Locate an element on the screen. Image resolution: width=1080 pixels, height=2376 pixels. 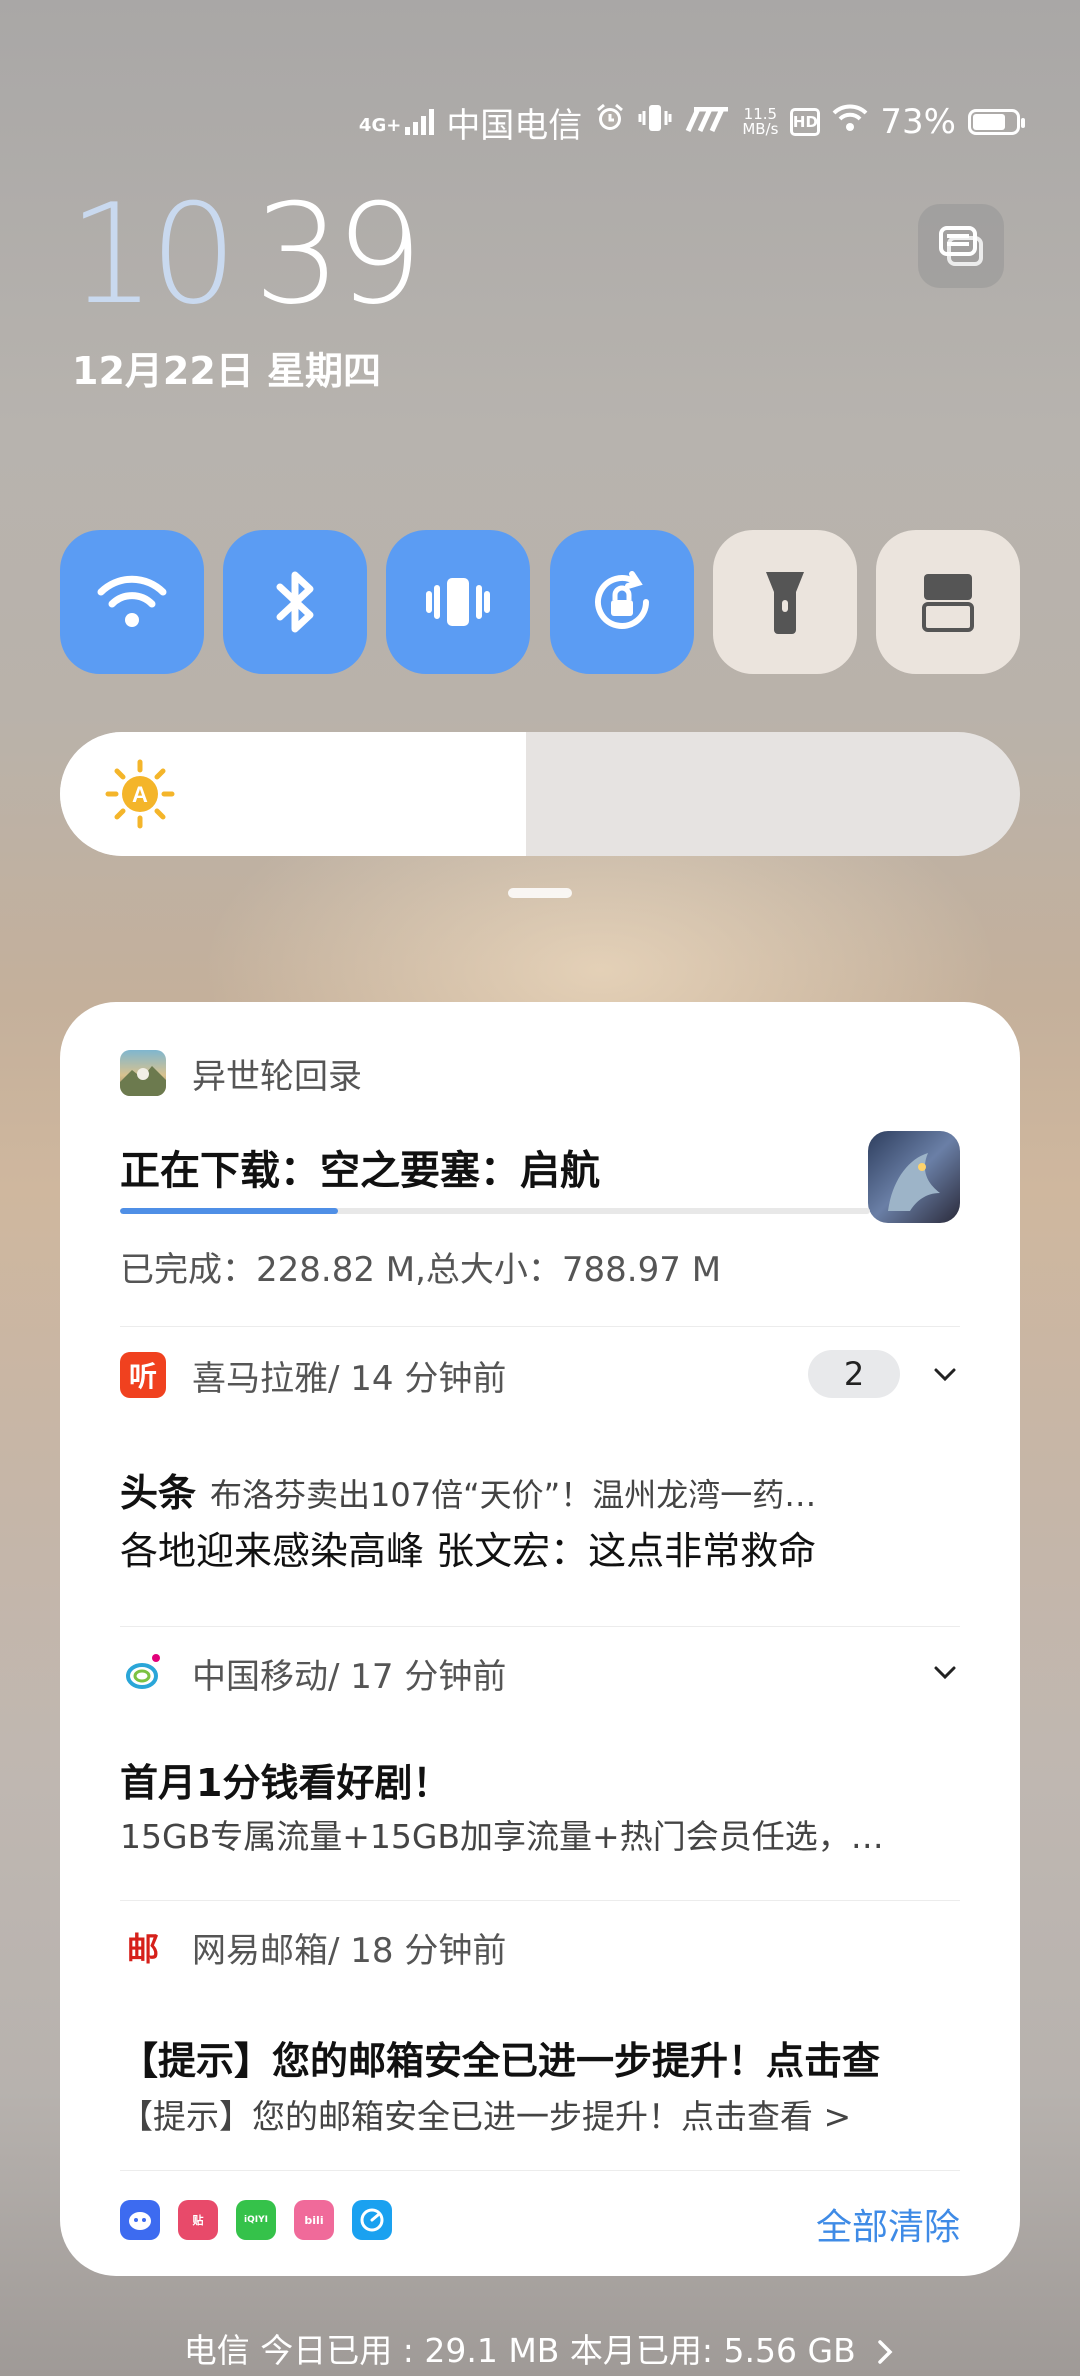
status-bar: 4G+ 中国电信 11.5 MB/s HD 73% is located at coordinates (691, 123).